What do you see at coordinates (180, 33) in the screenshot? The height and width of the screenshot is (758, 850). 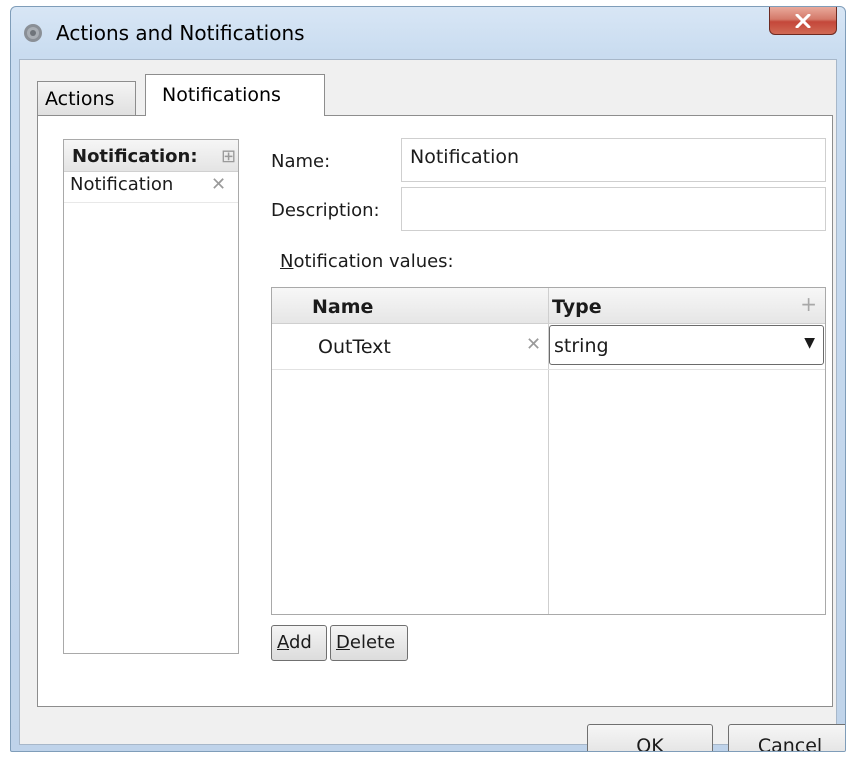 I see `window-title: Actions and Notifications` at bounding box center [180, 33].